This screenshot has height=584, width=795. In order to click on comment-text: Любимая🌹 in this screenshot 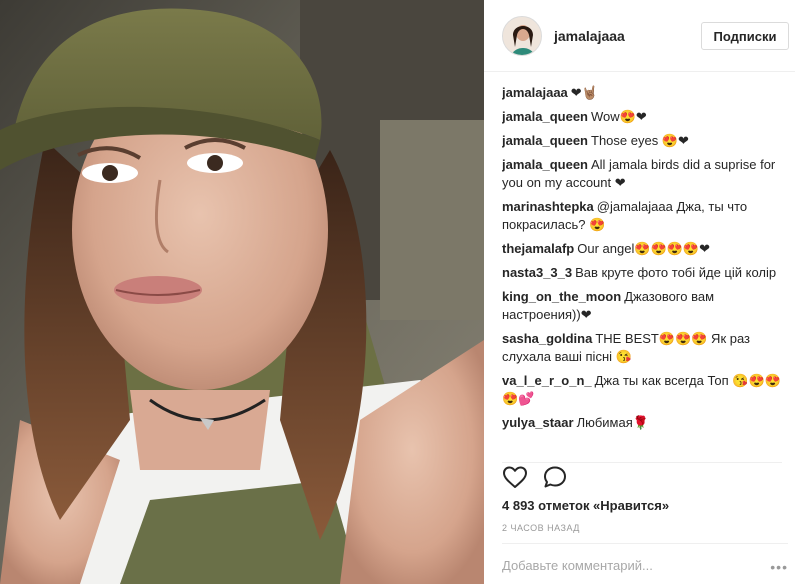, I will do `click(612, 422)`.